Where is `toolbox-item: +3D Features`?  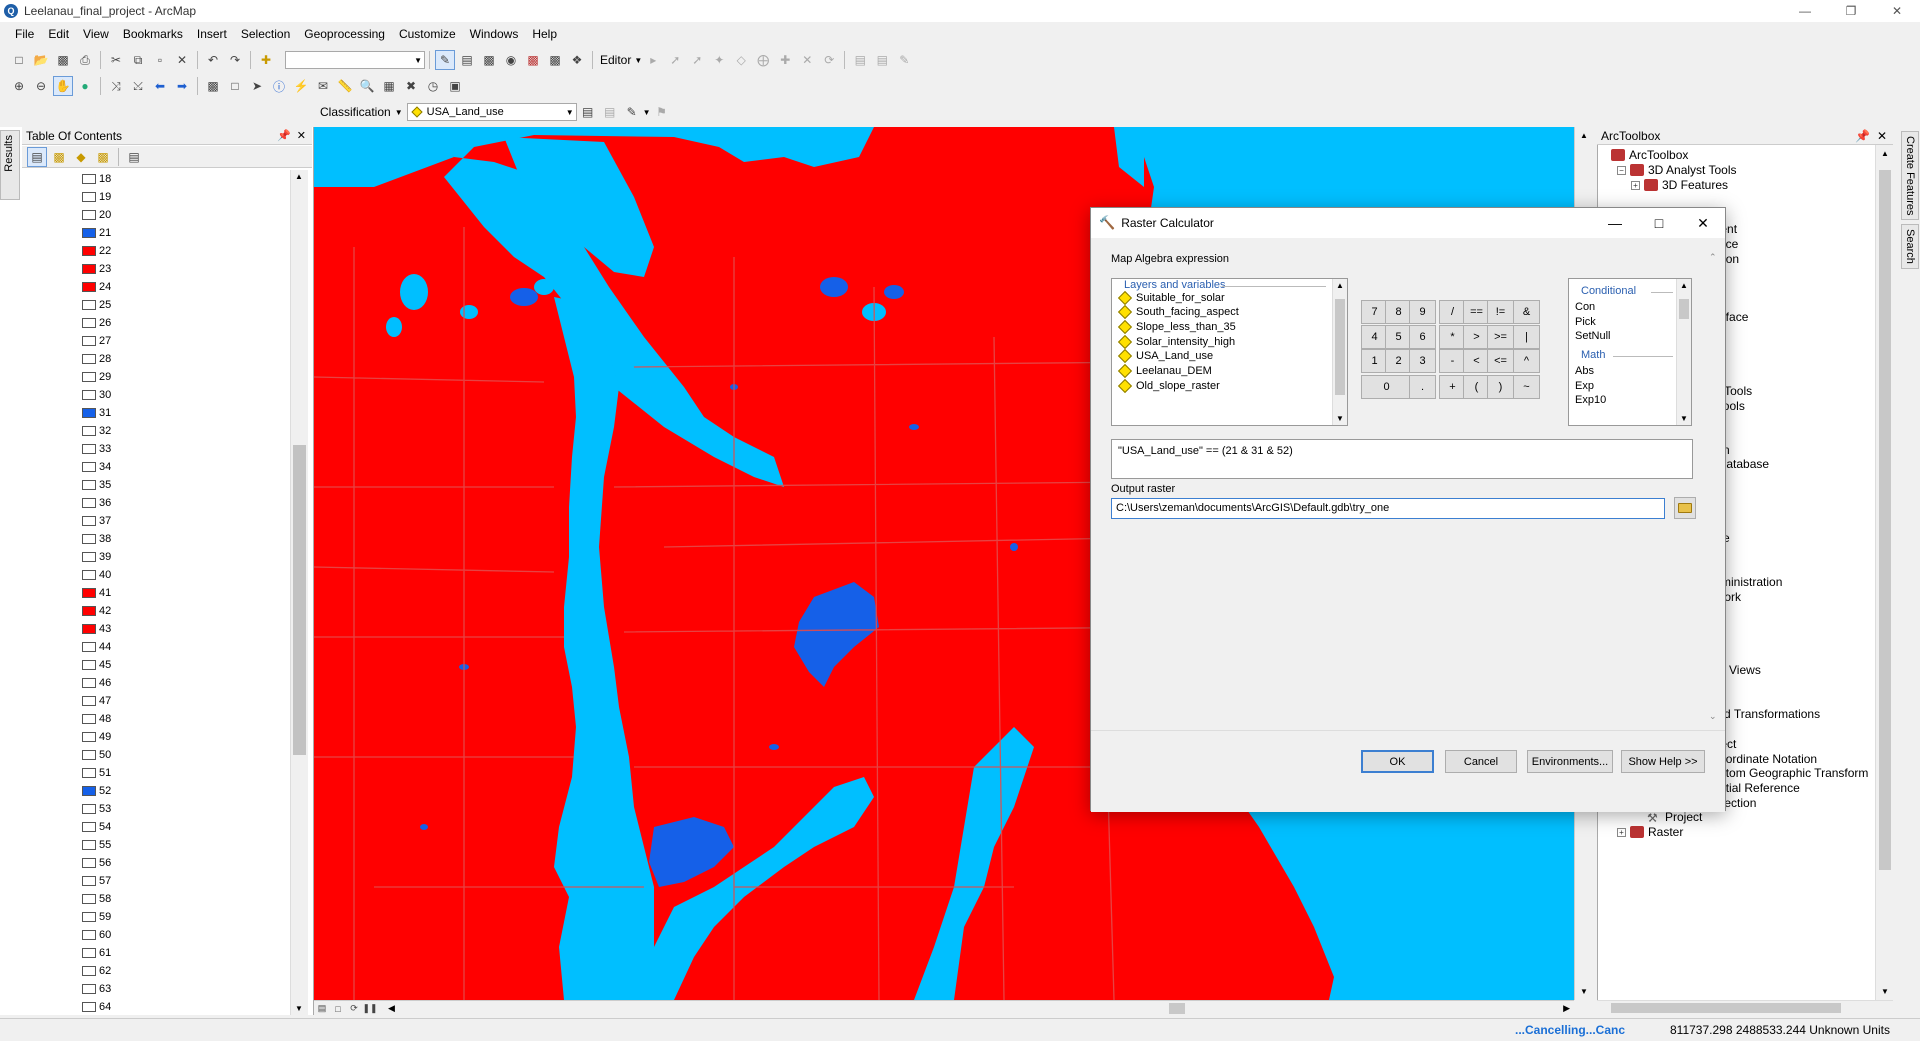
toolbox-item: +3D Features is located at coordinates (1679, 185).